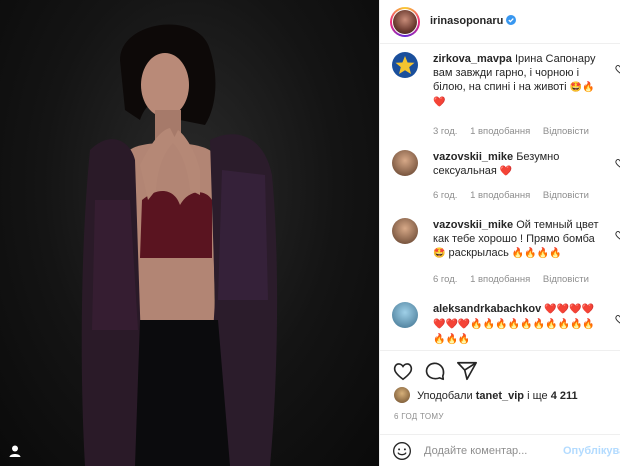  Describe the element at coordinates (564, 396) in the screenshot. I see `likes-count: 4 211` at that location.